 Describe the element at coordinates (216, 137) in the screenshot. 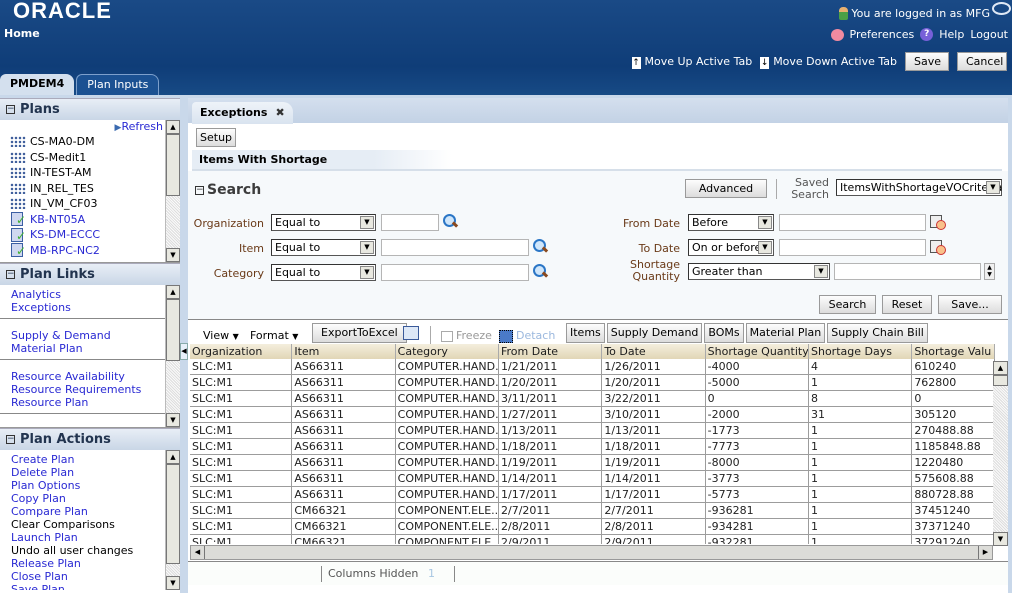

I see `setup-button: Setup` at that location.